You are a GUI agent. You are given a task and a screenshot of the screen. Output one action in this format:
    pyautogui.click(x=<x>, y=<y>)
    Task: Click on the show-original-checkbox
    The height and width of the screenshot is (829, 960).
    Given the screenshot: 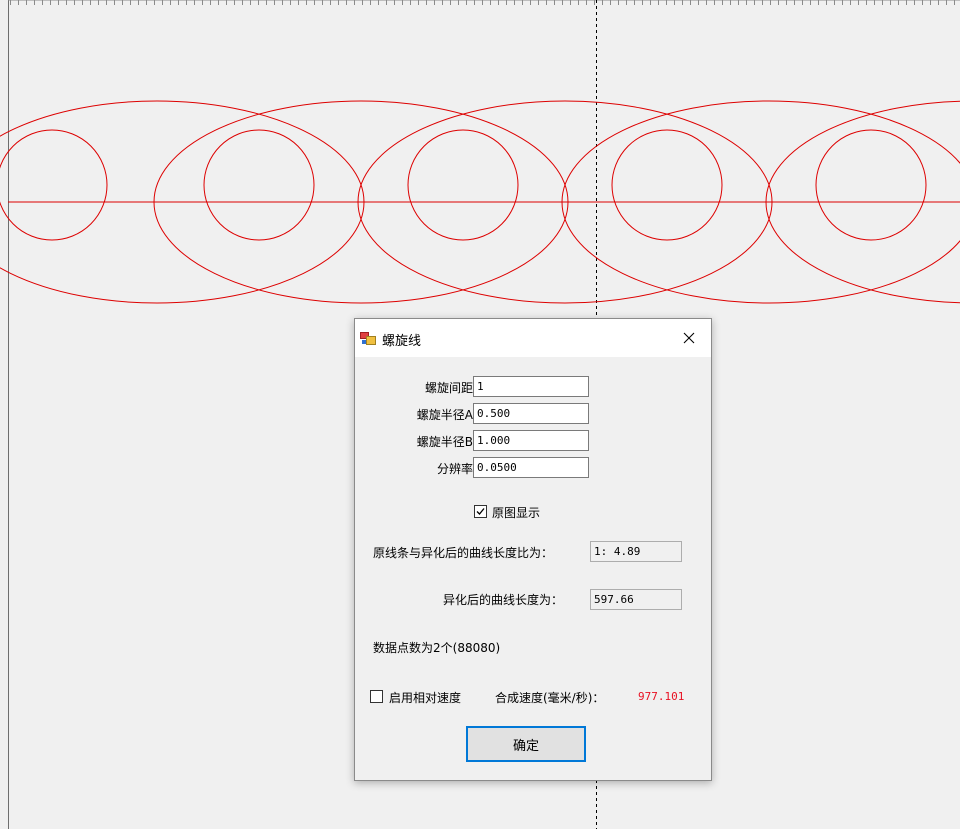 What is the action you would take?
    pyautogui.click(x=480, y=511)
    